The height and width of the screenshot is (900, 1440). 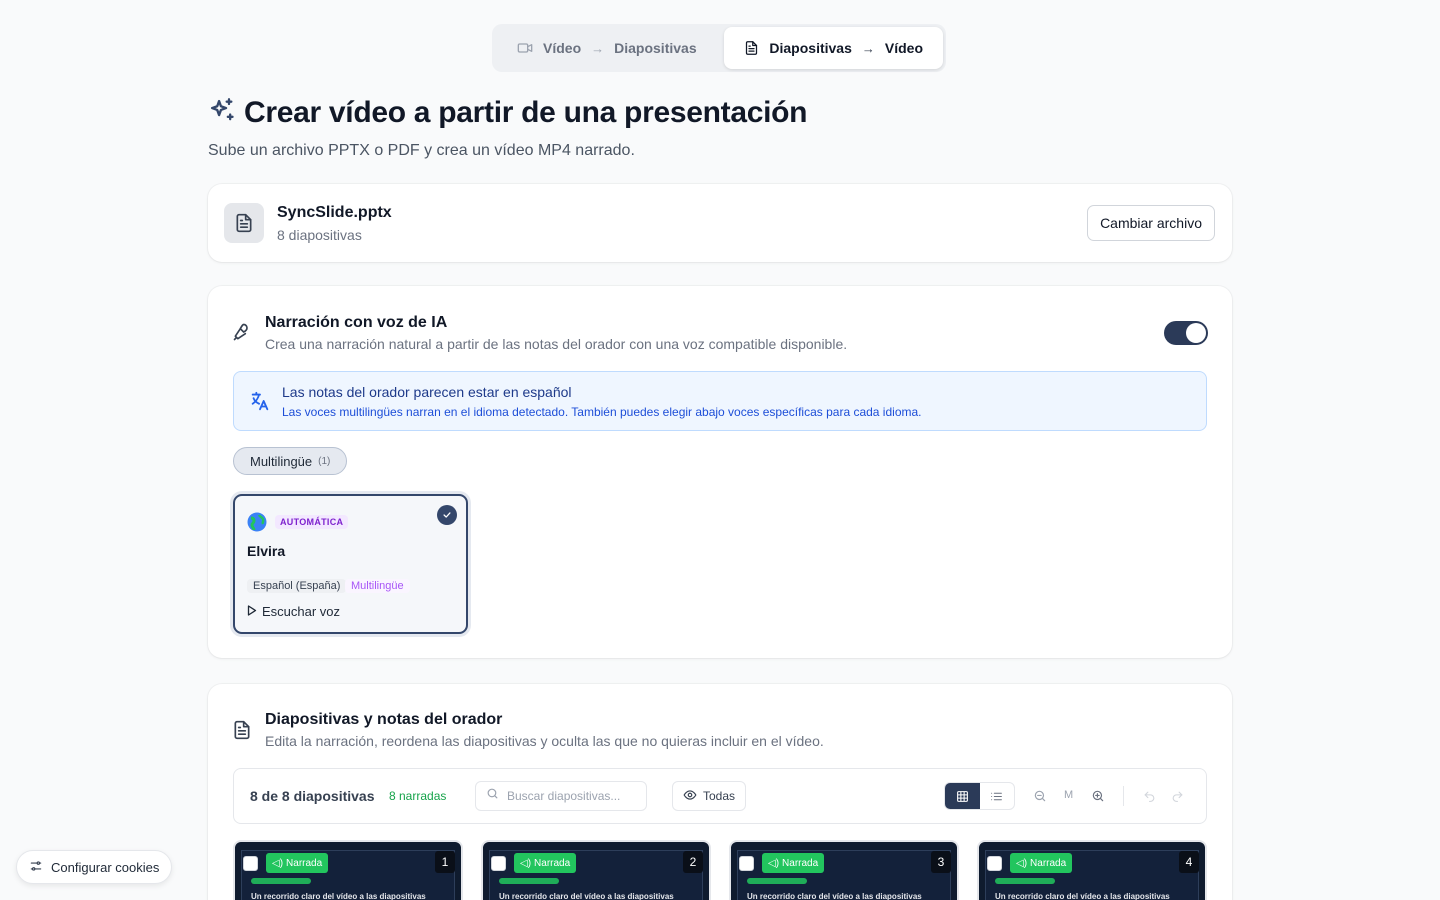 I want to click on eye-icon, so click(x=690, y=796).